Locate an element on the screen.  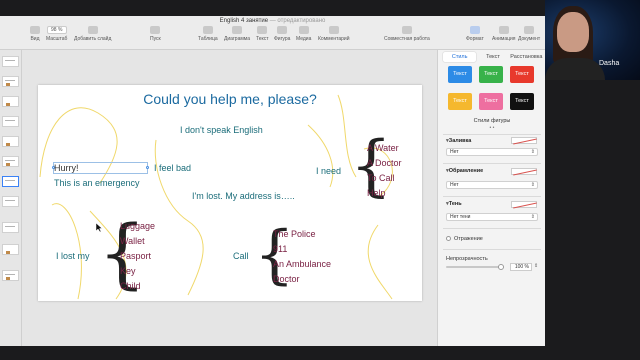
opacity-slider is located at coordinates (475, 267).